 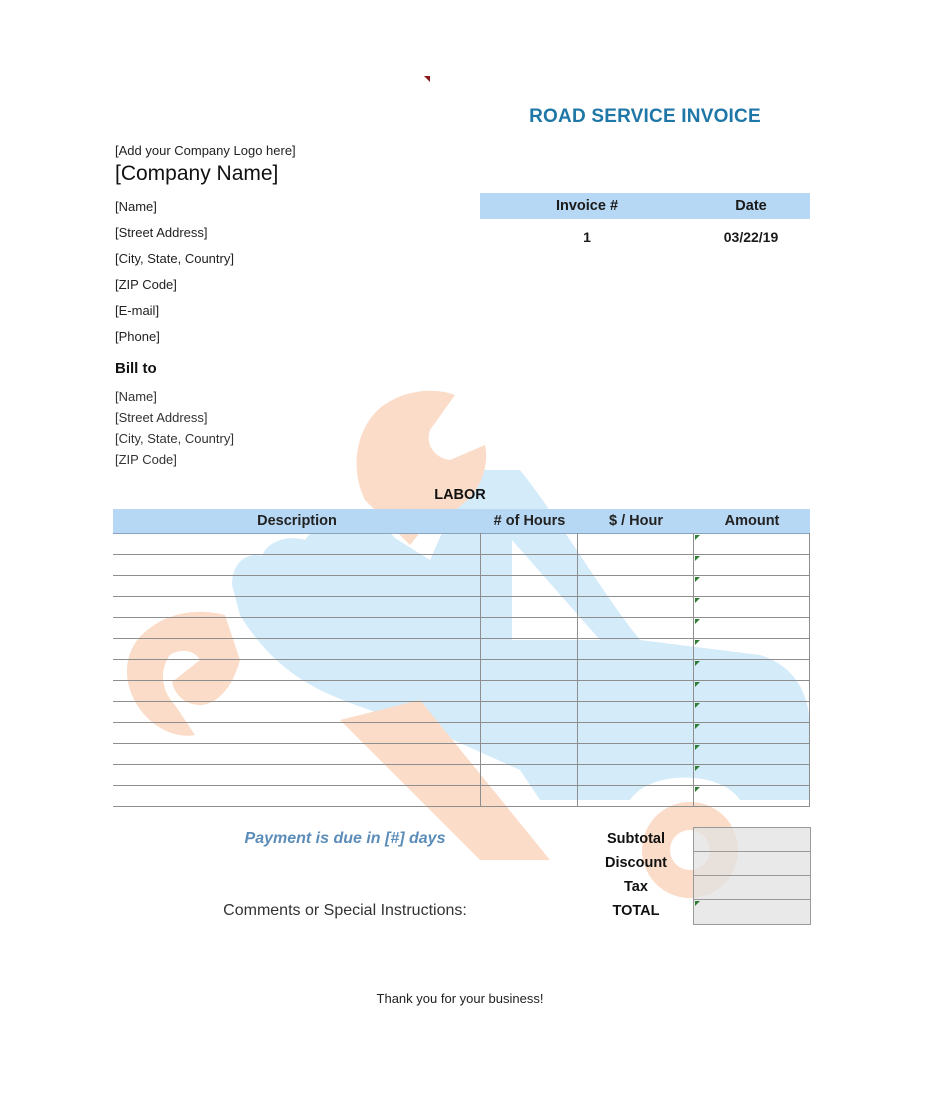 What do you see at coordinates (136, 368) in the screenshot?
I see `bill-to-heading: Bill to` at bounding box center [136, 368].